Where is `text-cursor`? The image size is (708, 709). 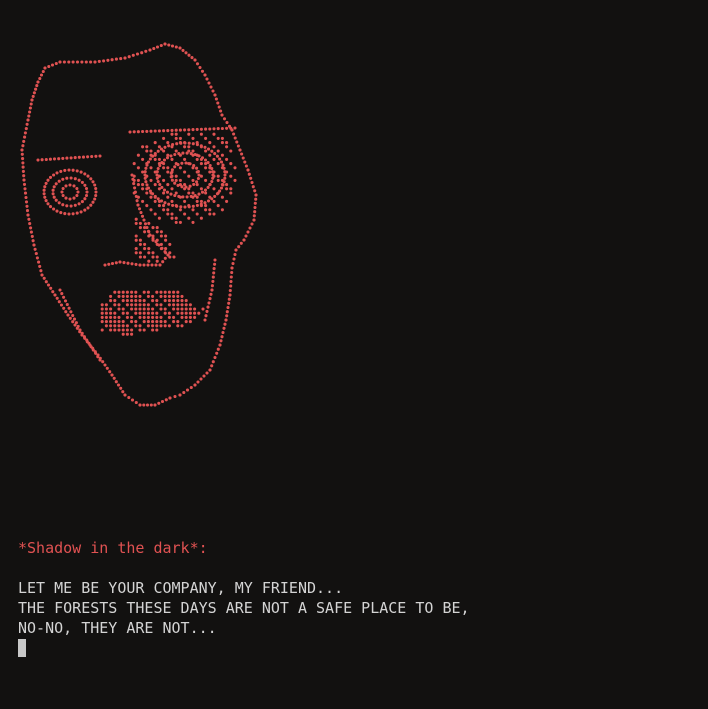
text-cursor is located at coordinates (22, 648).